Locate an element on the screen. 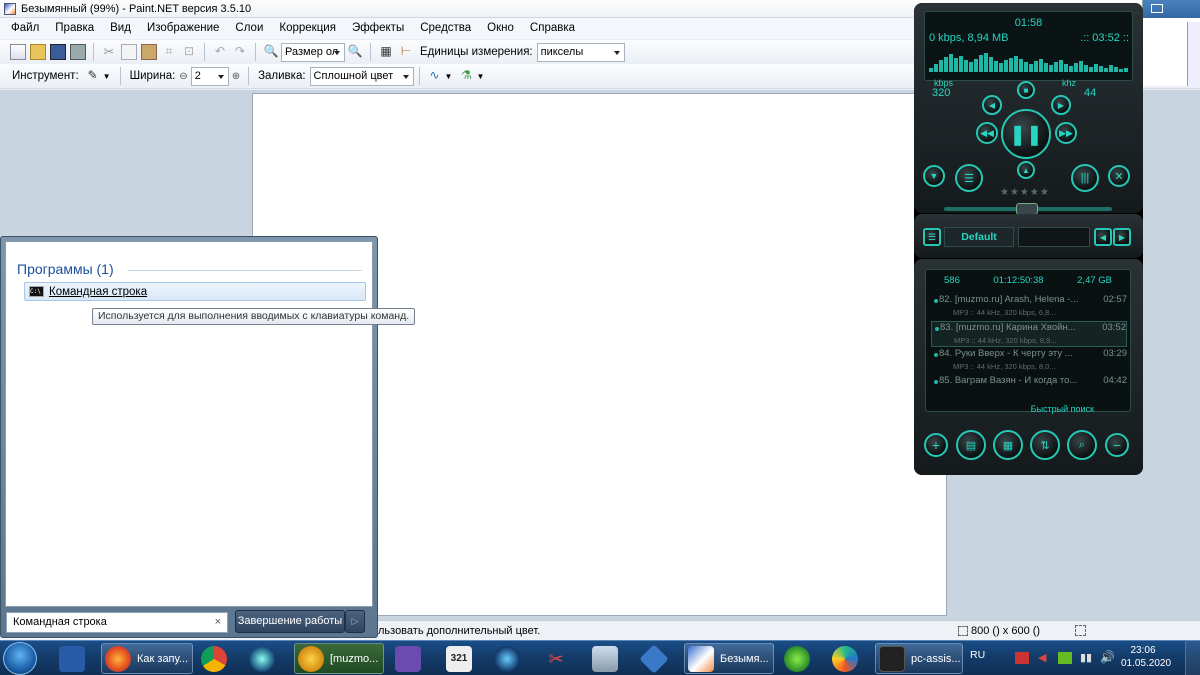 The width and height of the screenshot is (1200, 675). zoom-select: Размер ол is located at coordinates (313, 52).